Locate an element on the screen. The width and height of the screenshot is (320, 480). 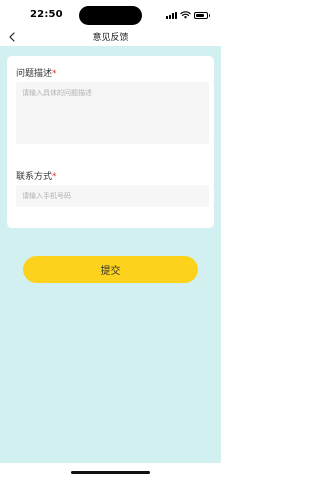
submit-button: 提交 is located at coordinates (110, 269).